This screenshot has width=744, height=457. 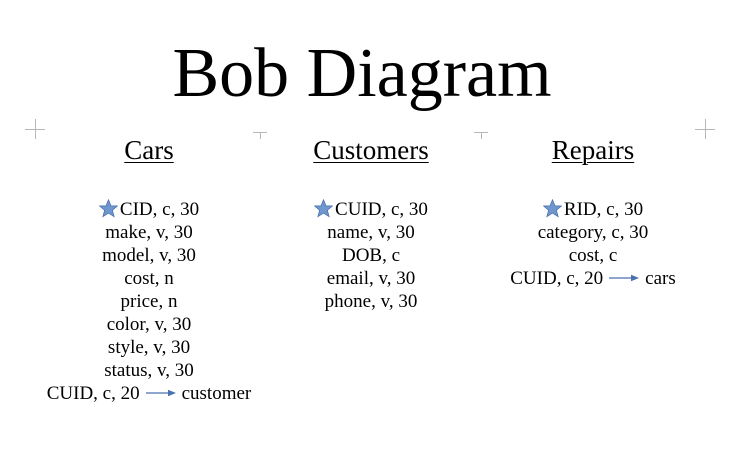 What do you see at coordinates (216, 393) in the screenshot?
I see `field-reference: customer` at bounding box center [216, 393].